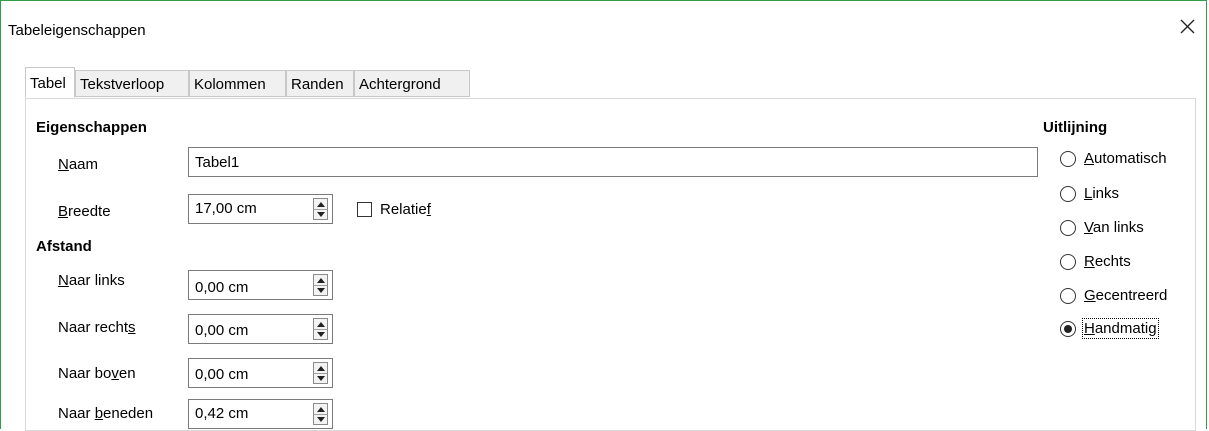 Image resolution: width=1209 pixels, height=431 pixels. What do you see at coordinates (106, 413) in the screenshot?
I see `naar-beneden-label: Naar beneden` at bounding box center [106, 413].